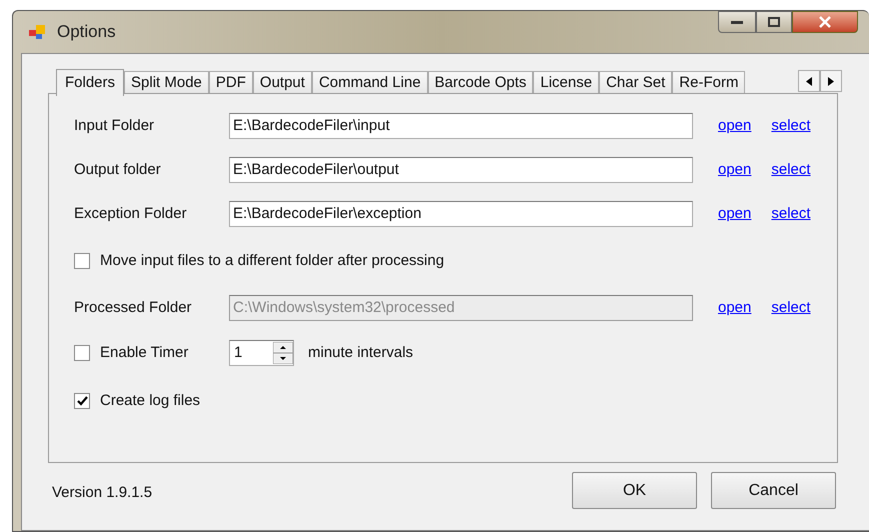 This screenshot has height=532, width=869. I want to click on input-field: E:\BardecodeFiler\exception, so click(461, 214).